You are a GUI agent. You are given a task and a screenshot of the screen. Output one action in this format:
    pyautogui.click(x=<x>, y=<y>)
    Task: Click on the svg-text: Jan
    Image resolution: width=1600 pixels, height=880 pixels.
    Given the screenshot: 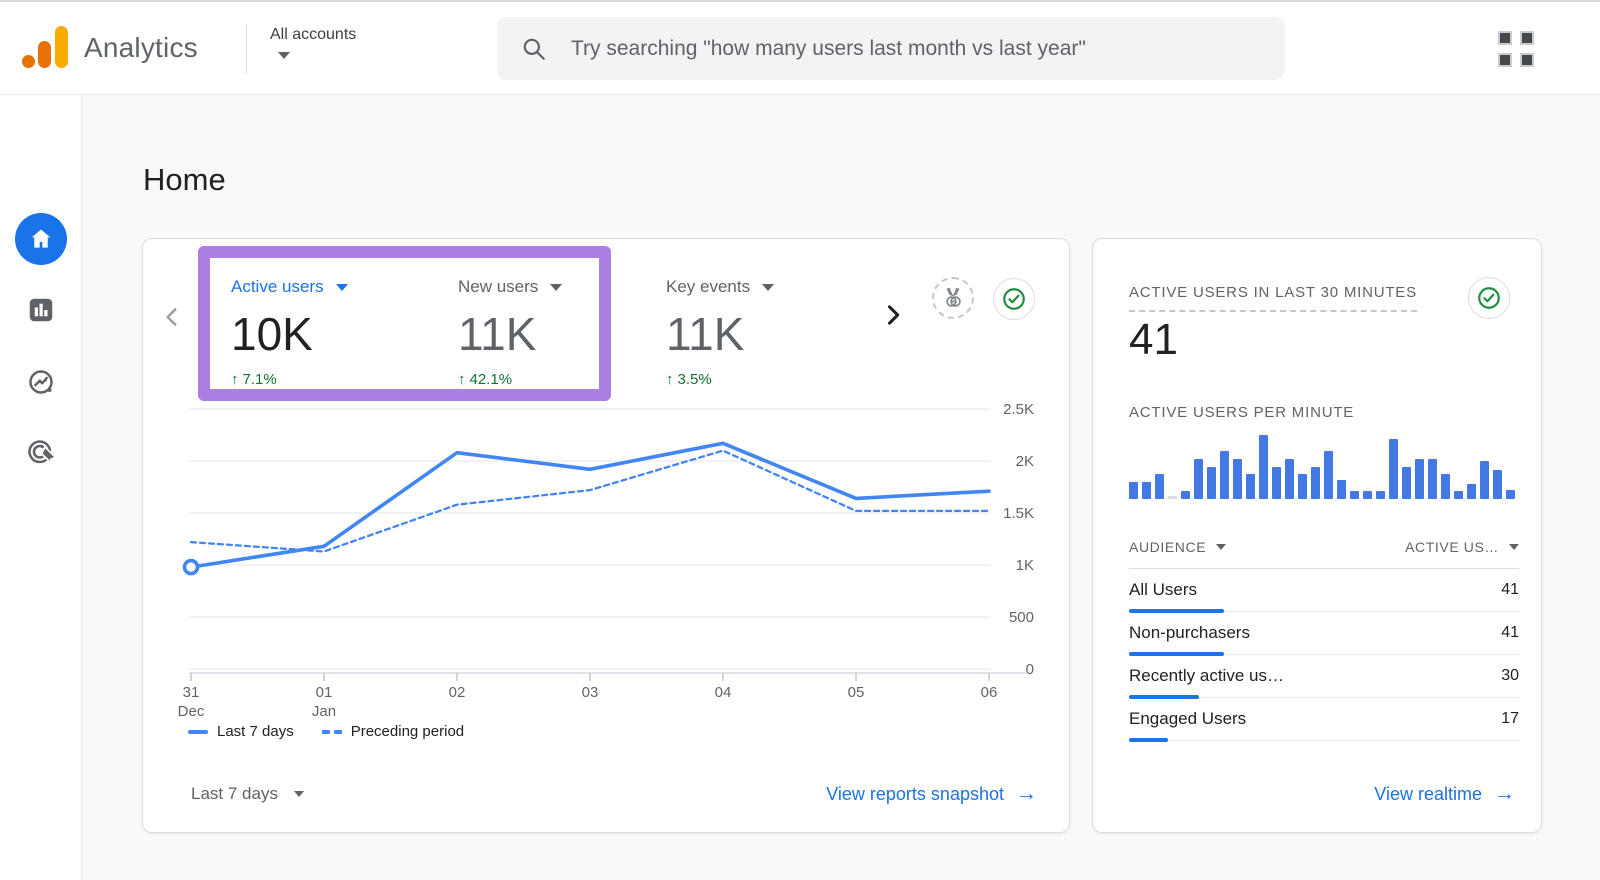 What is the action you would take?
    pyautogui.click(x=324, y=711)
    